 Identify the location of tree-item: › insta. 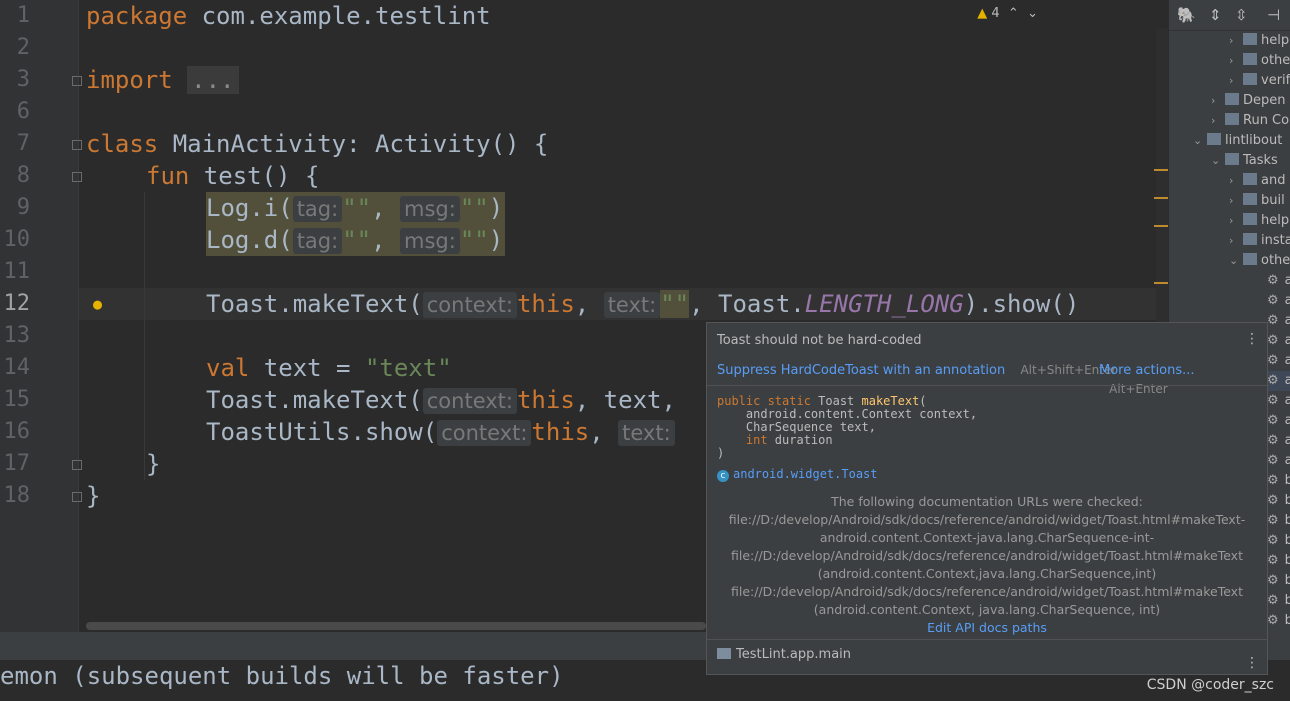
(1259, 241).